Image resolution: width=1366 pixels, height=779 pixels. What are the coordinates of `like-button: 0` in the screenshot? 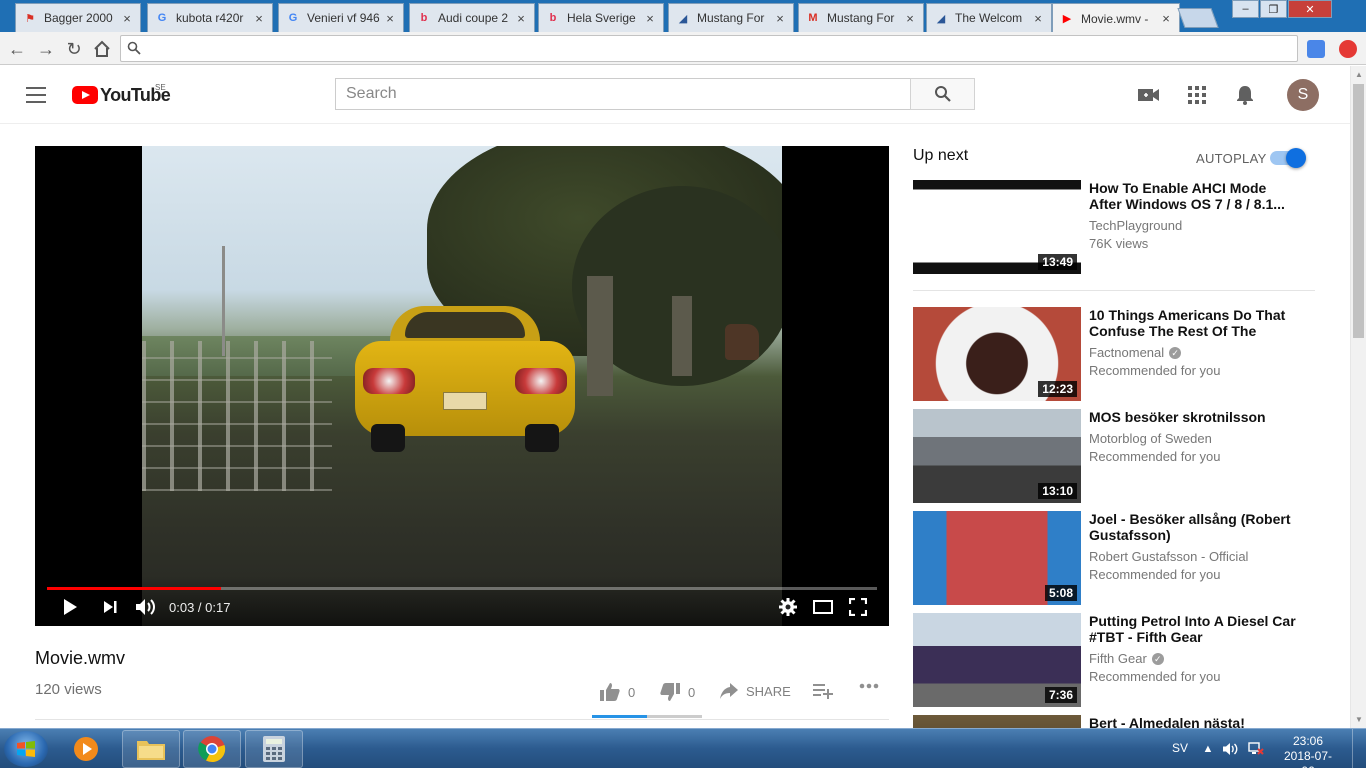 It's located at (617, 692).